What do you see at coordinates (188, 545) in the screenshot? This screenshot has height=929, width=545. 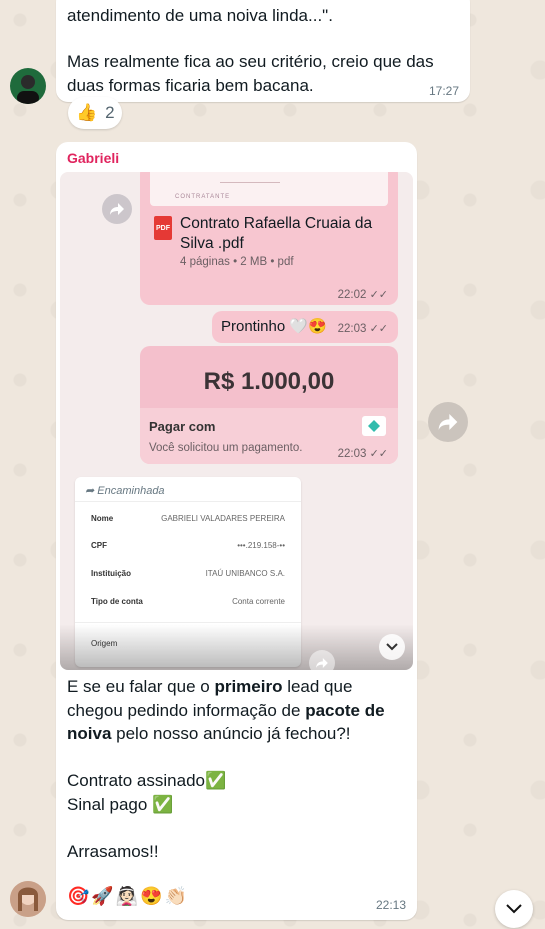 I see `receipt-row: CPF •••.219.158-••` at bounding box center [188, 545].